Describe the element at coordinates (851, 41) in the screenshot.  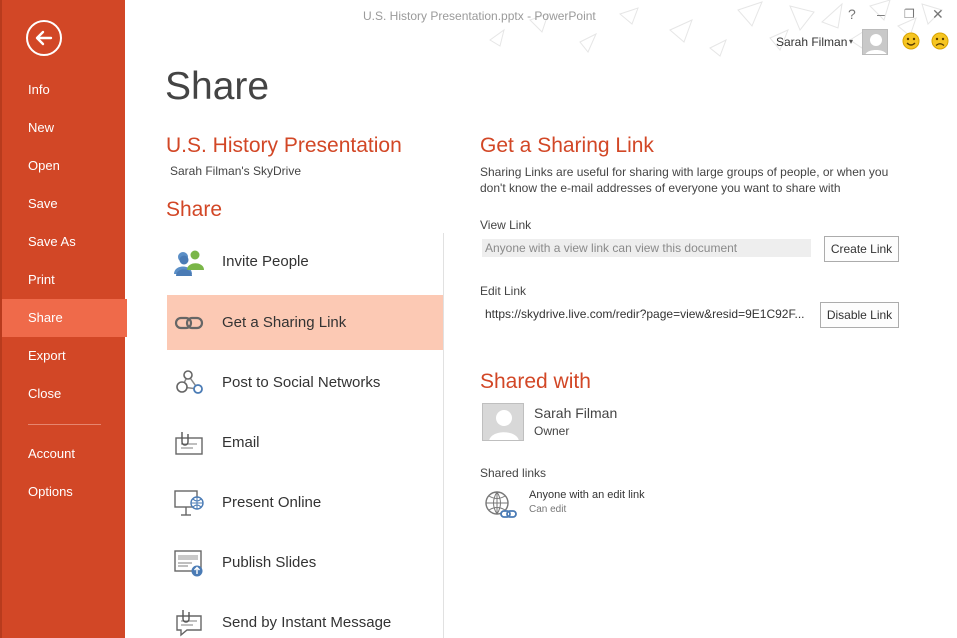
I see `account-chevron-icon: ▾` at that location.